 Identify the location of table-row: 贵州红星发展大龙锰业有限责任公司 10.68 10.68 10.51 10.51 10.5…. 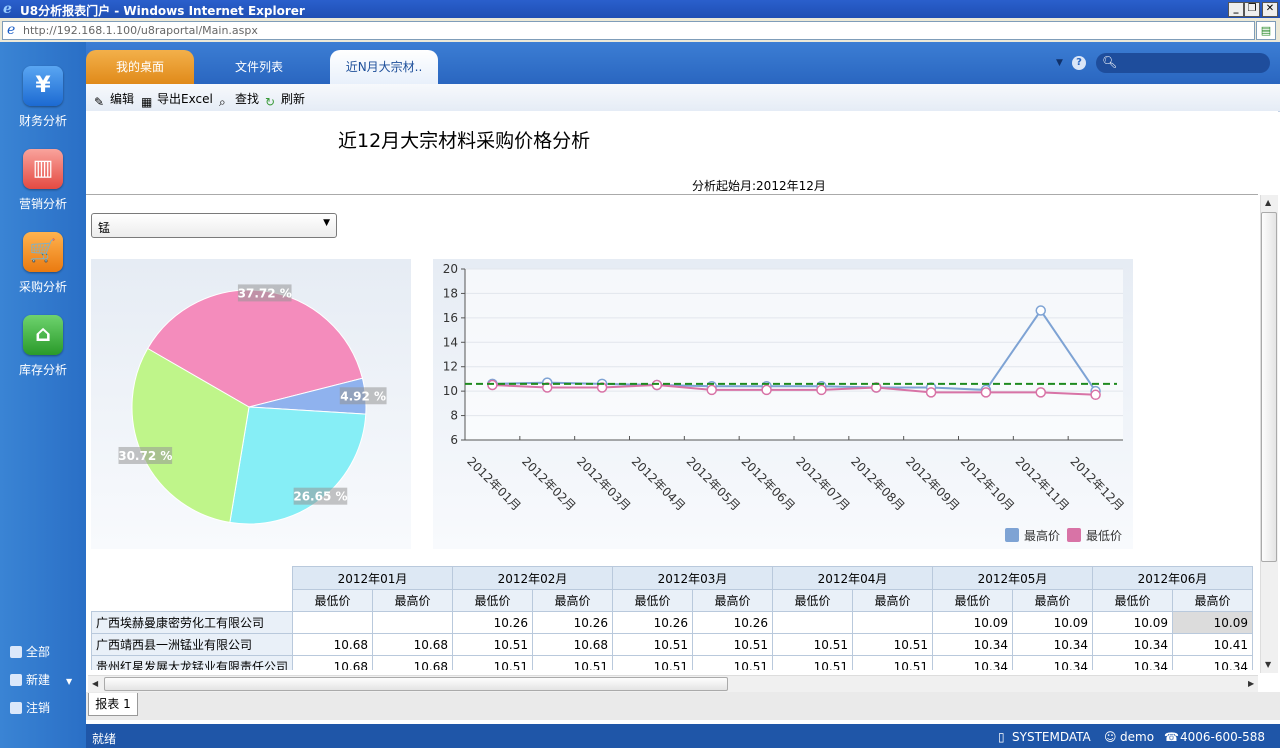
(672, 662).